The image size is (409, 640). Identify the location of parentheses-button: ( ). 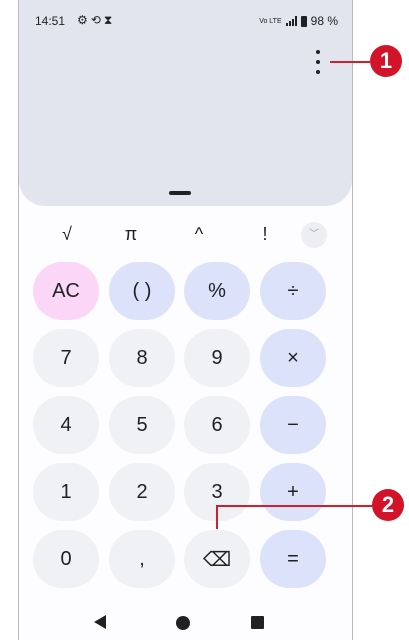
(142, 291).